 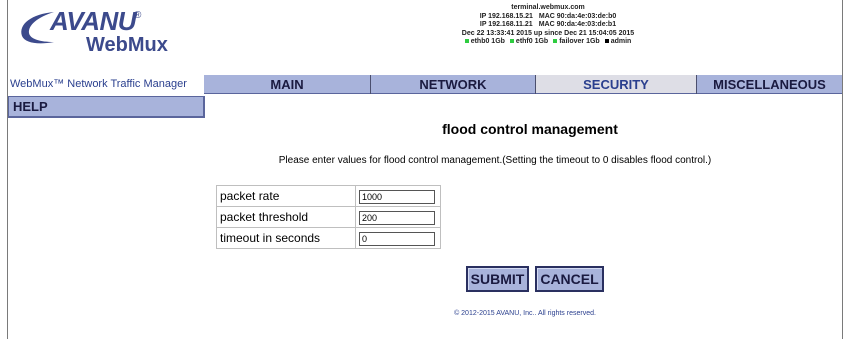 I want to click on packet-rate-cell, so click(x=398, y=196).